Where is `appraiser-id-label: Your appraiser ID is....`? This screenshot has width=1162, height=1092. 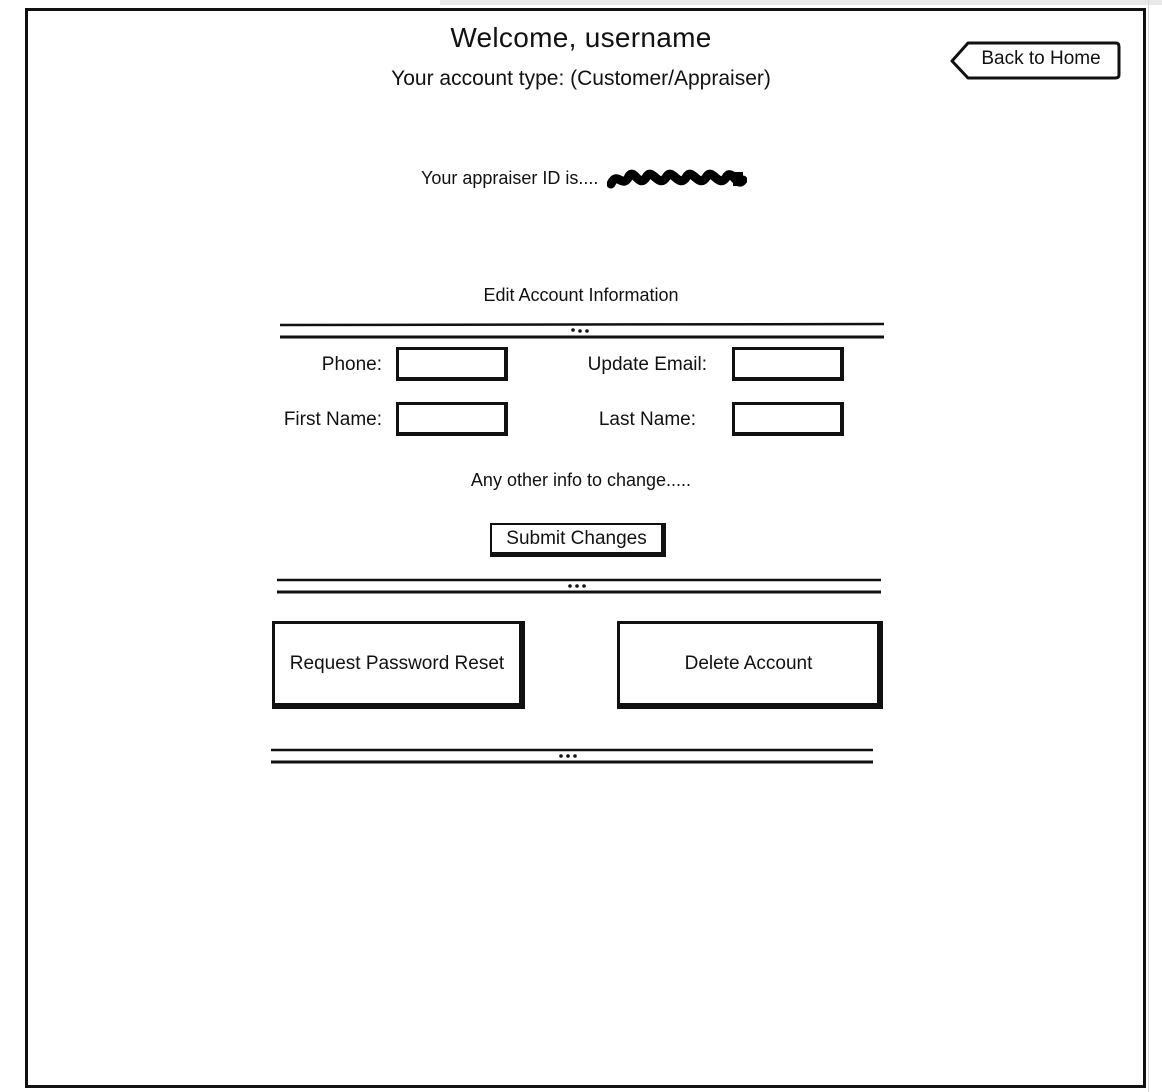 appraiser-id-label: Your appraiser ID is.... is located at coordinates (510, 177).